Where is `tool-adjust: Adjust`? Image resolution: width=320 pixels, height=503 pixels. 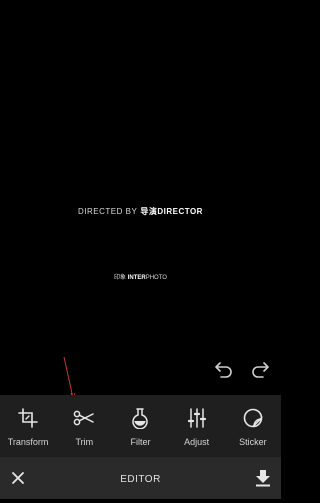
tool-adjust: Adjust is located at coordinates (197, 421).